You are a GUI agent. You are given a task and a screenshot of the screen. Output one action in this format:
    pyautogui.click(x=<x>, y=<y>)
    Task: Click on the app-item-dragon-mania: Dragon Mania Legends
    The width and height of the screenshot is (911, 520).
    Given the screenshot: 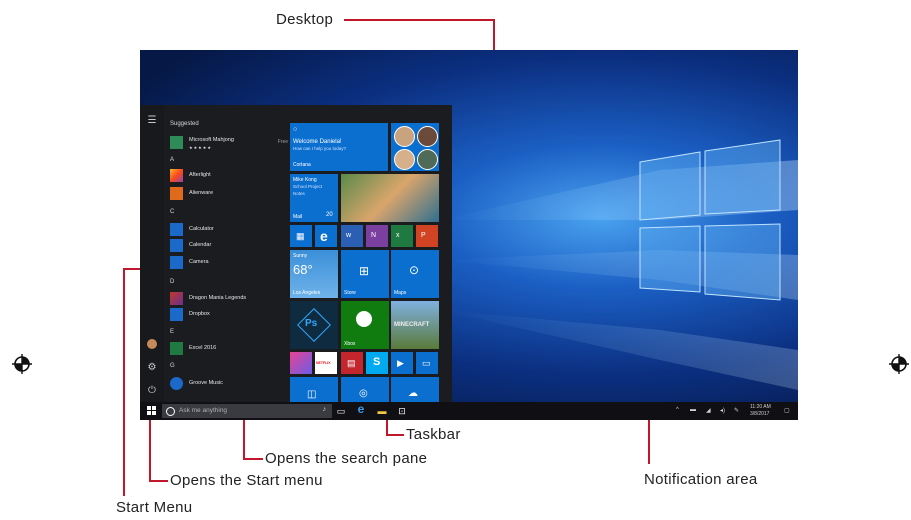 What is the action you would take?
    pyautogui.click(x=229, y=298)
    